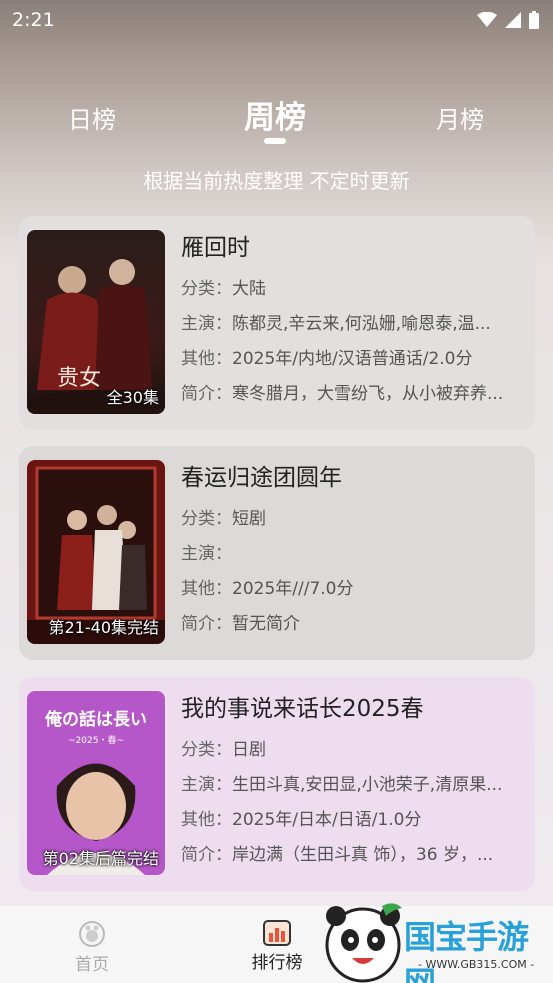 This screenshot has height=983, width=553. I want to click on signal-icon, so click(513, 20).